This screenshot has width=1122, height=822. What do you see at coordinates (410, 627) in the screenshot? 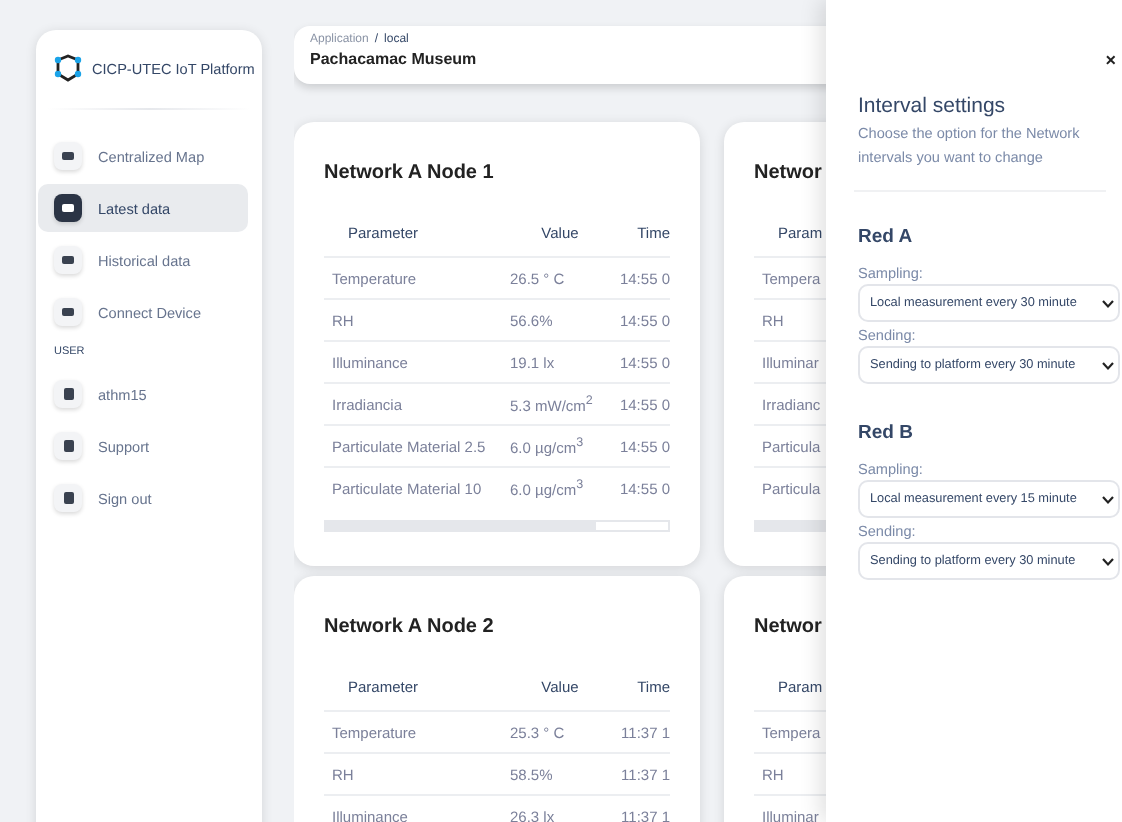
I see `card-title: Network A Node 2` at bounding box center [410, 627].